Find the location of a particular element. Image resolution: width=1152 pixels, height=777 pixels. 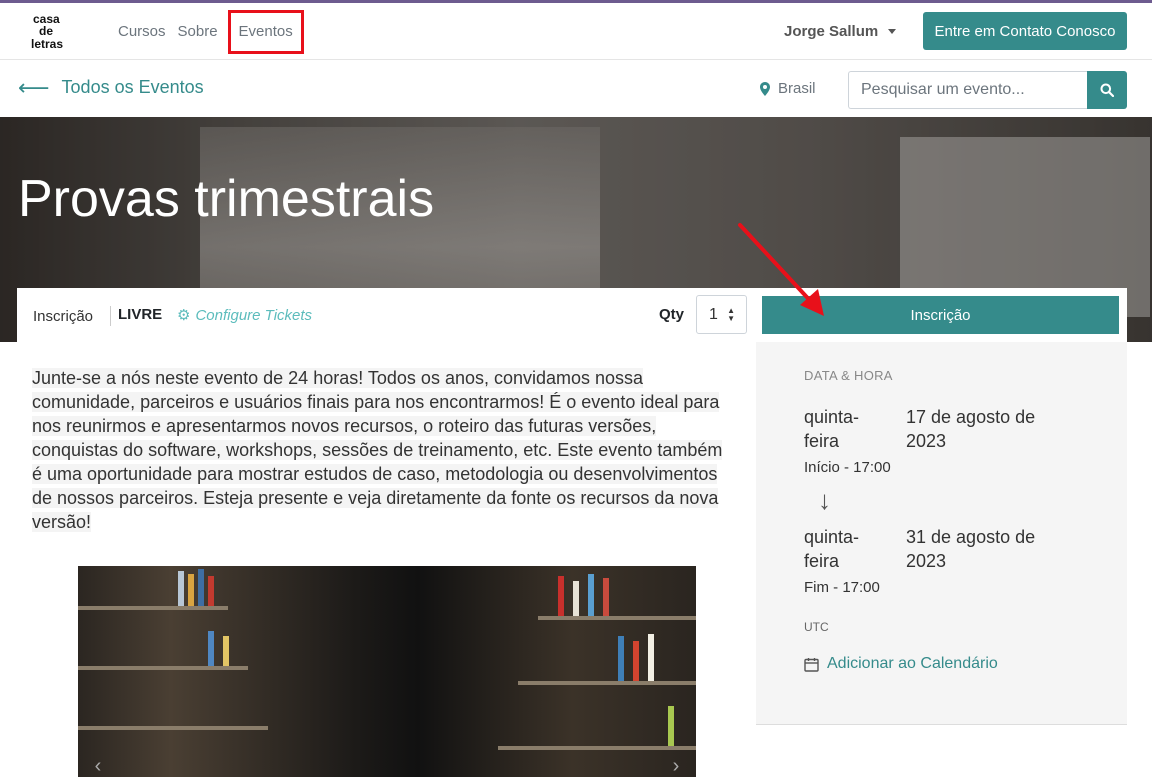

ticket-price: LIVRE is located at coordinates (140, 314).